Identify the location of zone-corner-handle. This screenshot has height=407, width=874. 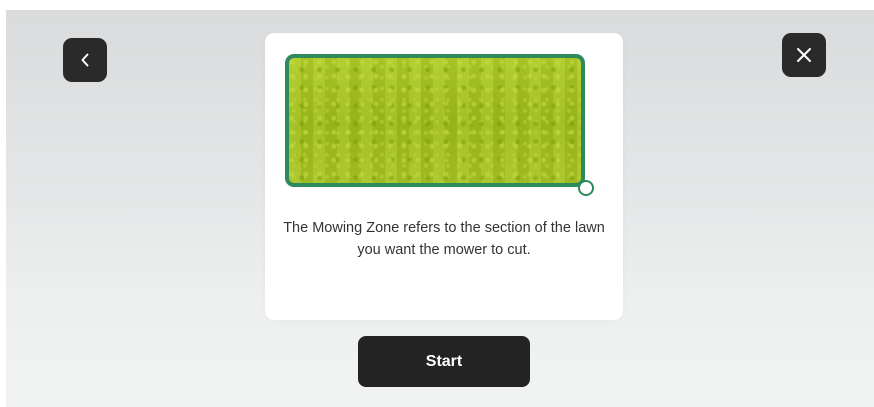
(586, 188).